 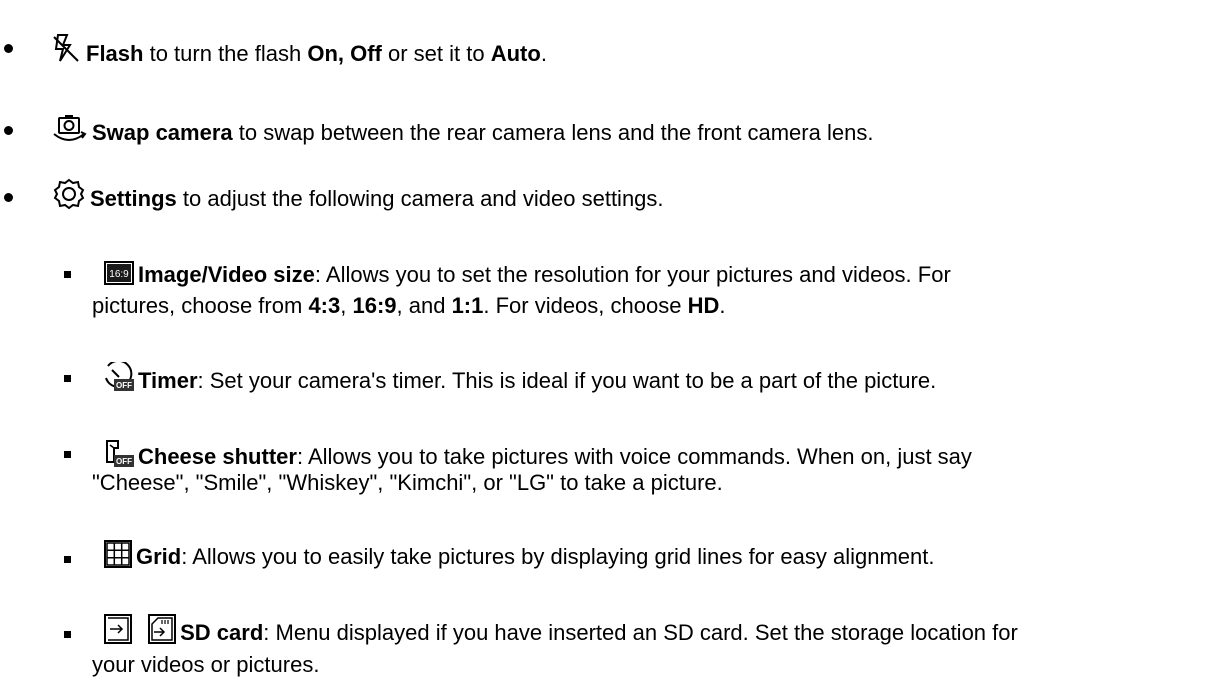 I want to click on timer-off-icon: OFF, so click(x=119, y=377).